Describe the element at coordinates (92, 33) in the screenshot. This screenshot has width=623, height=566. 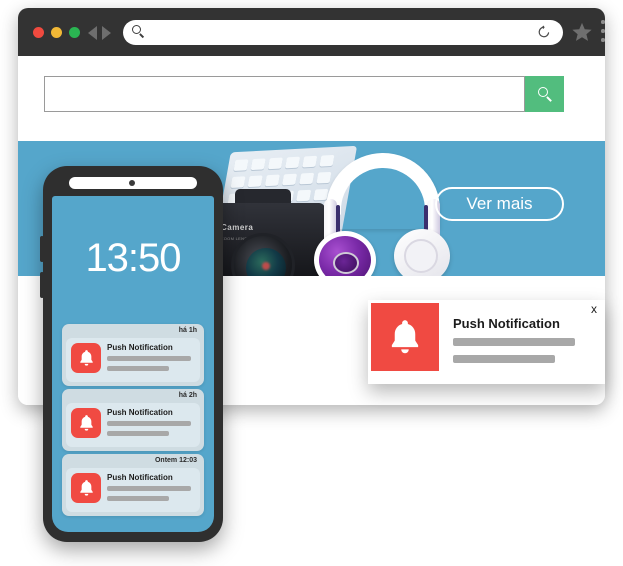
I see `nav-back-icon` at that location.